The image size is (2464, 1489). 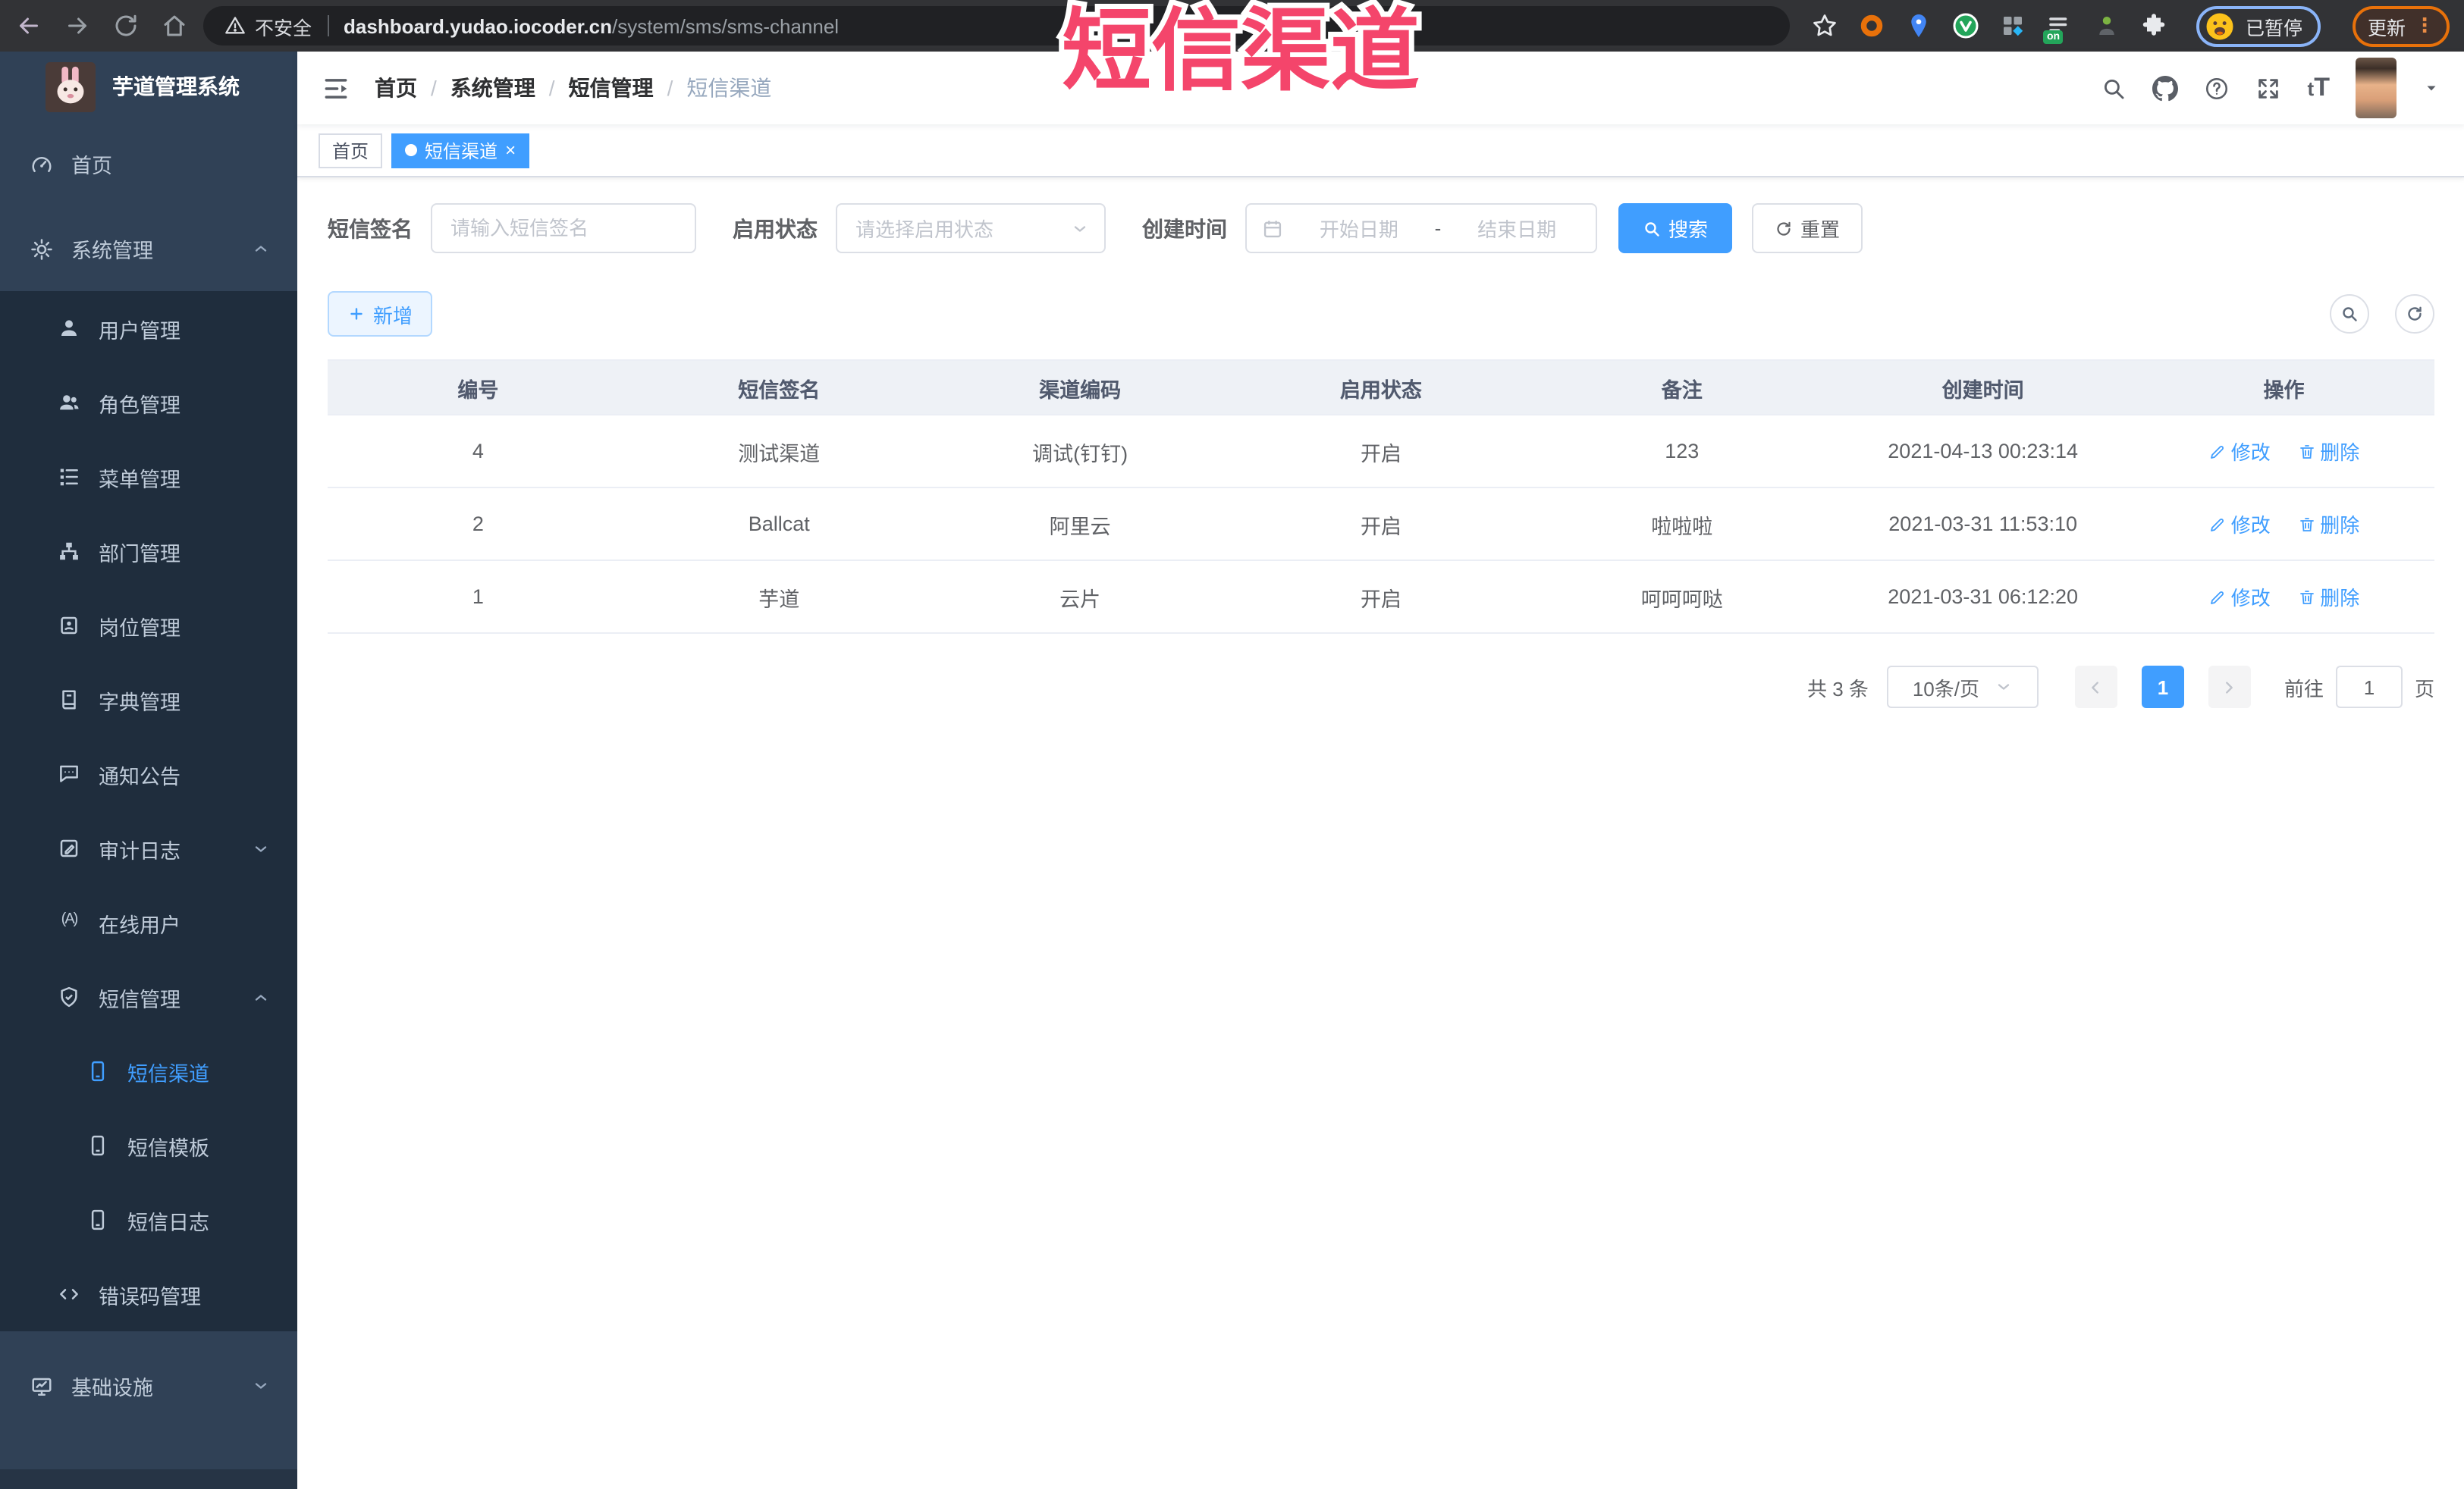 What do you see at coordinates (1967, 26) in the screenshot?
I see `extension-green-check-icon` at bounding box center [1967, 26].